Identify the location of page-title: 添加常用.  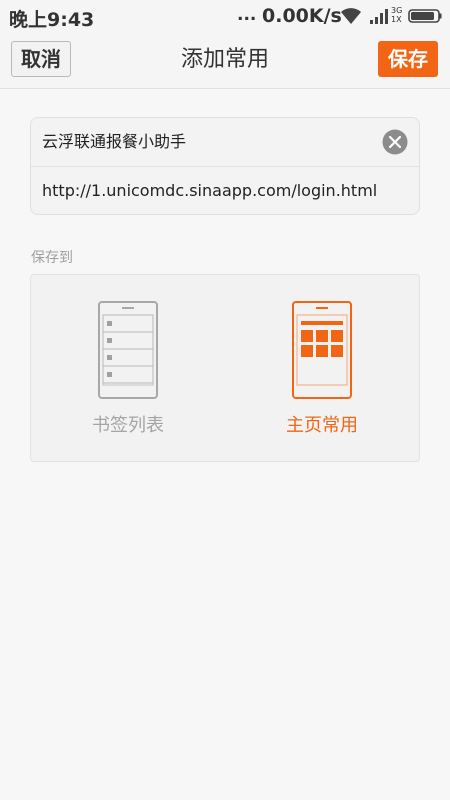
(224, 59).